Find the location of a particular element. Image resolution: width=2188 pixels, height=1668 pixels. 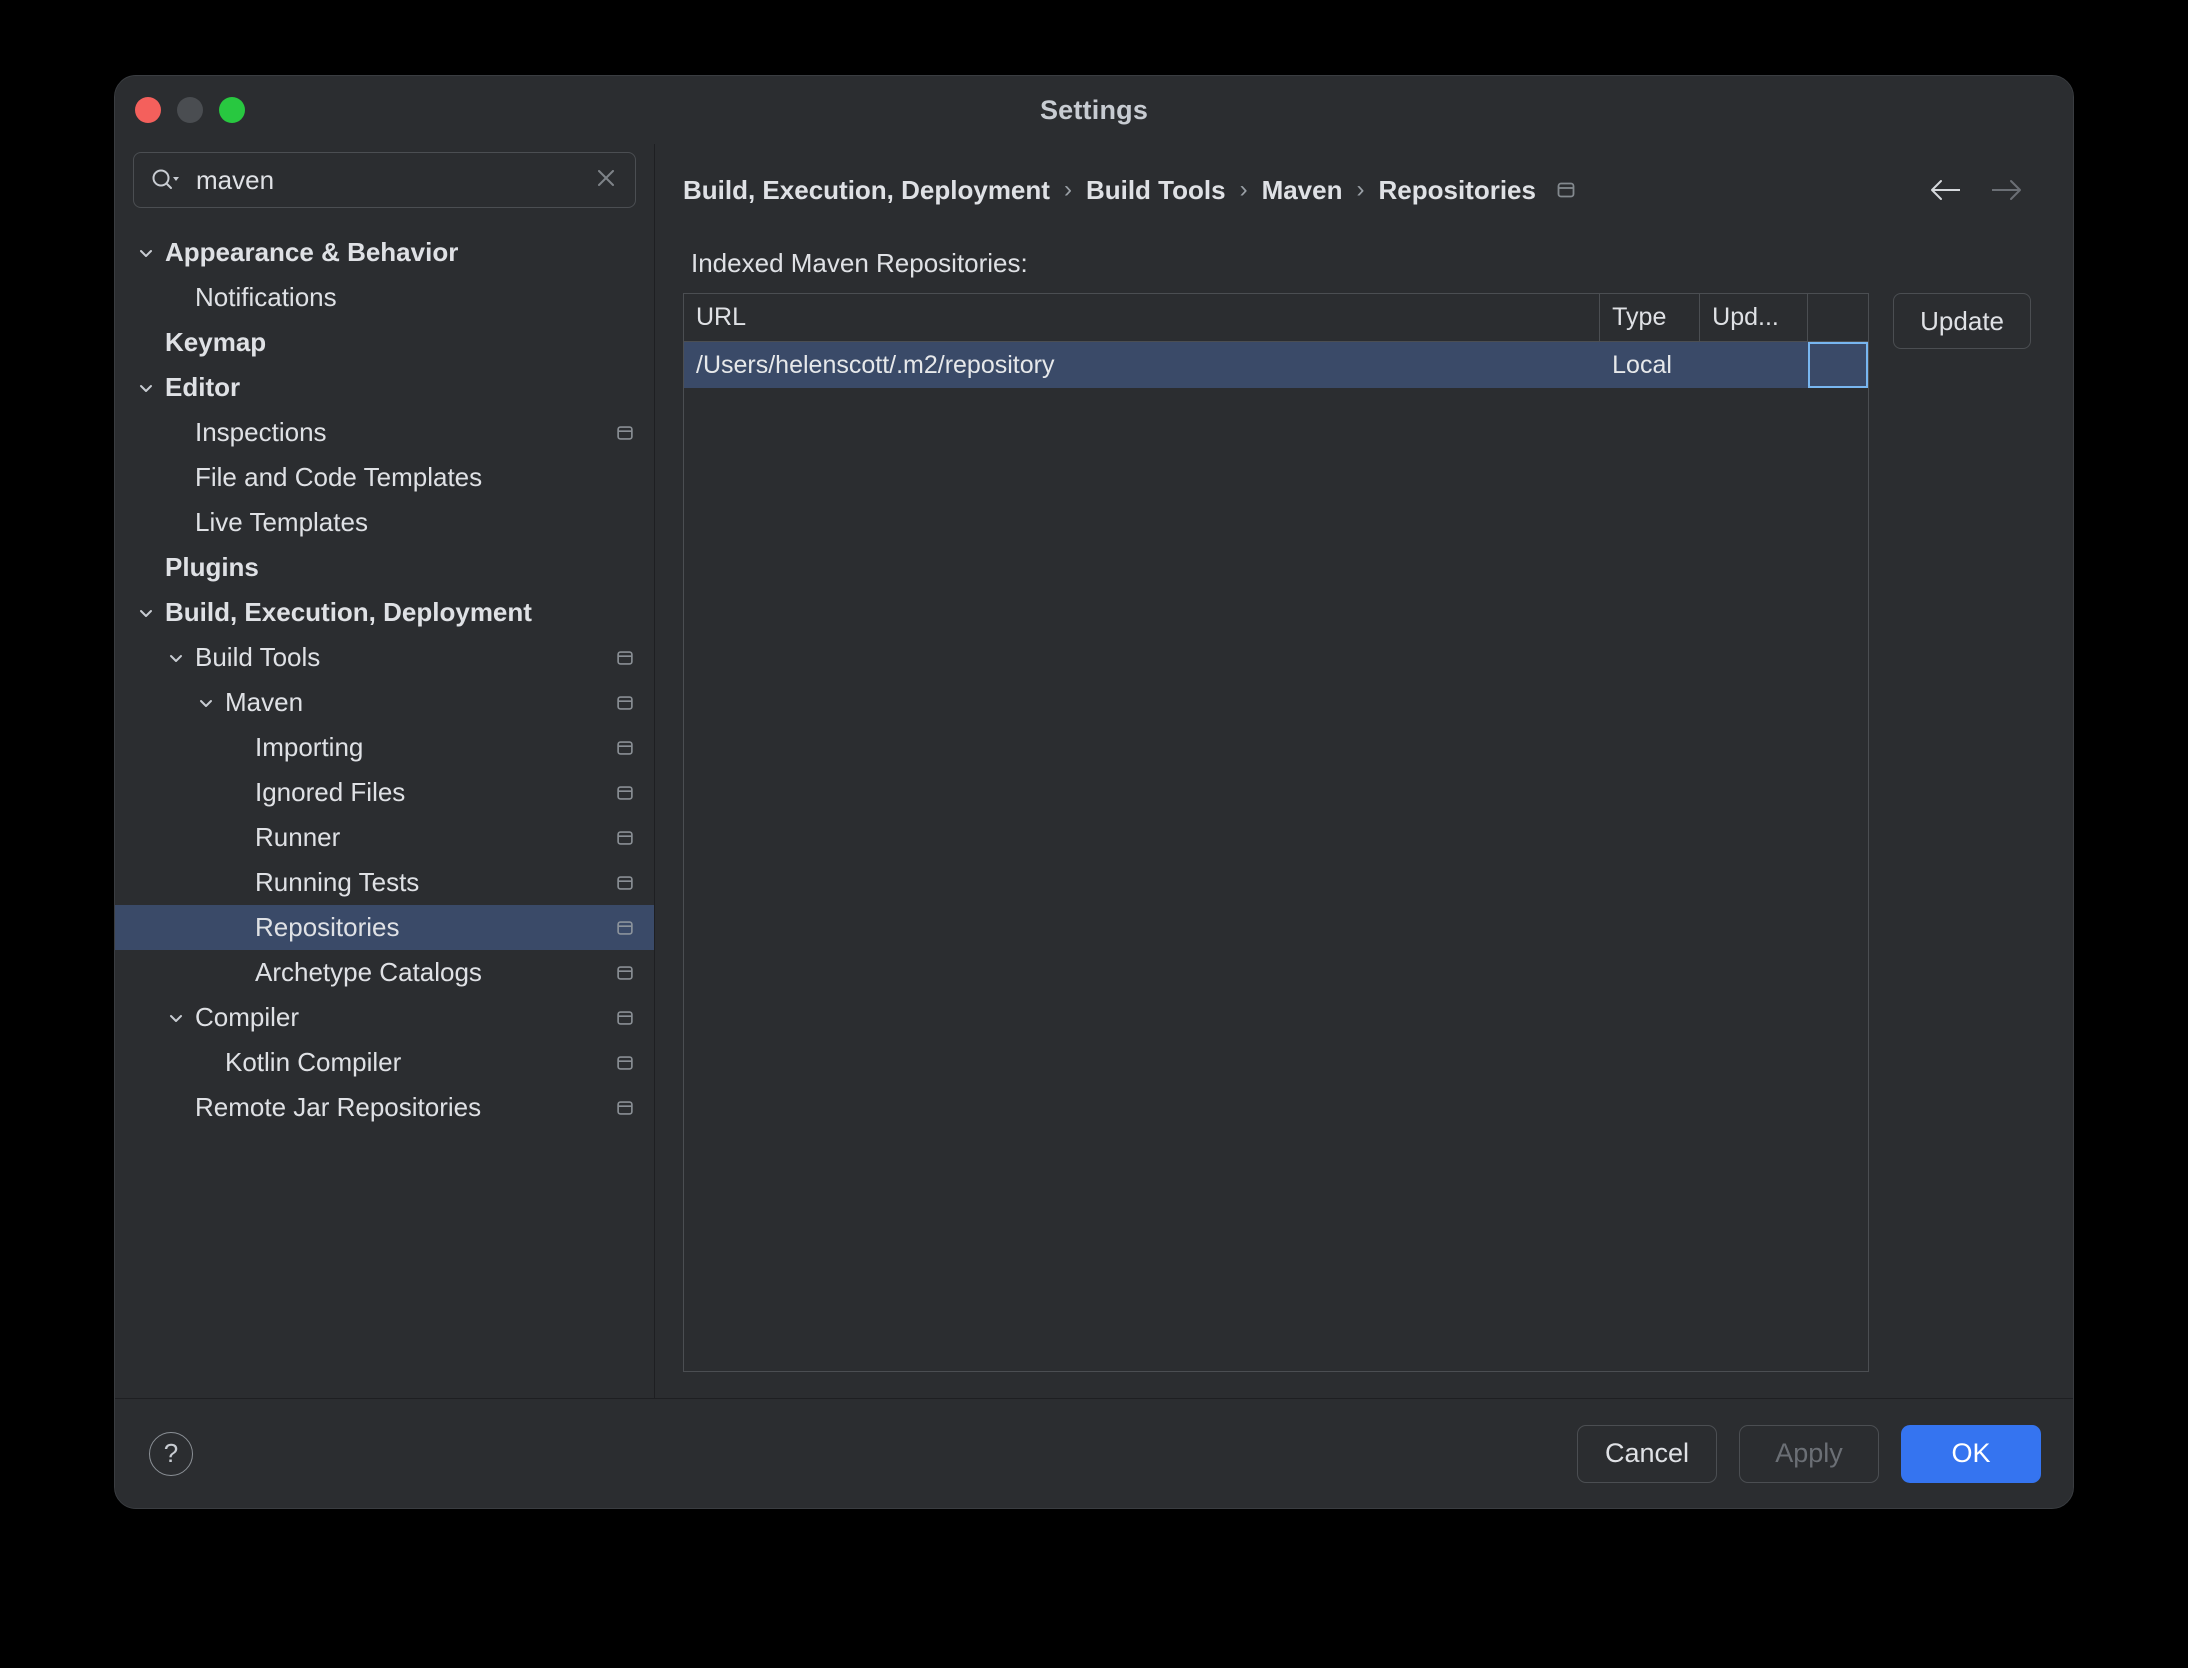

cell-updated is located at coordinates (1754, 365).